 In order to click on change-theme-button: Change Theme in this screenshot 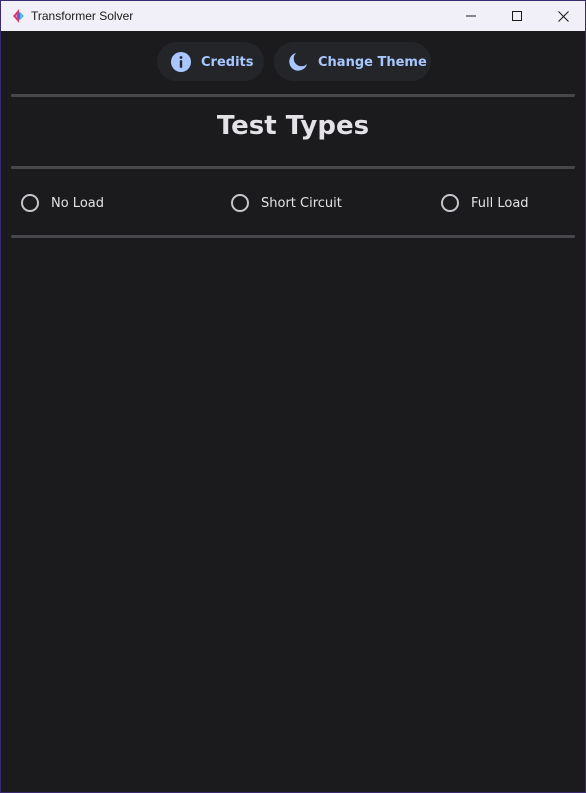, I will do `click(352, 61)`.